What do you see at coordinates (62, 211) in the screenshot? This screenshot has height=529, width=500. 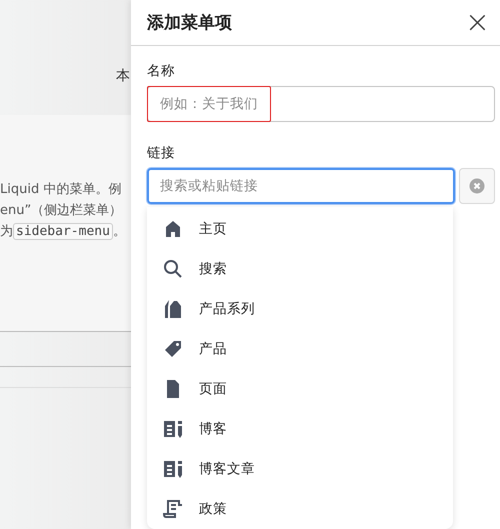 I see `description-text: enu”（侧边栏菜单）` at bounding box center [62, 211].